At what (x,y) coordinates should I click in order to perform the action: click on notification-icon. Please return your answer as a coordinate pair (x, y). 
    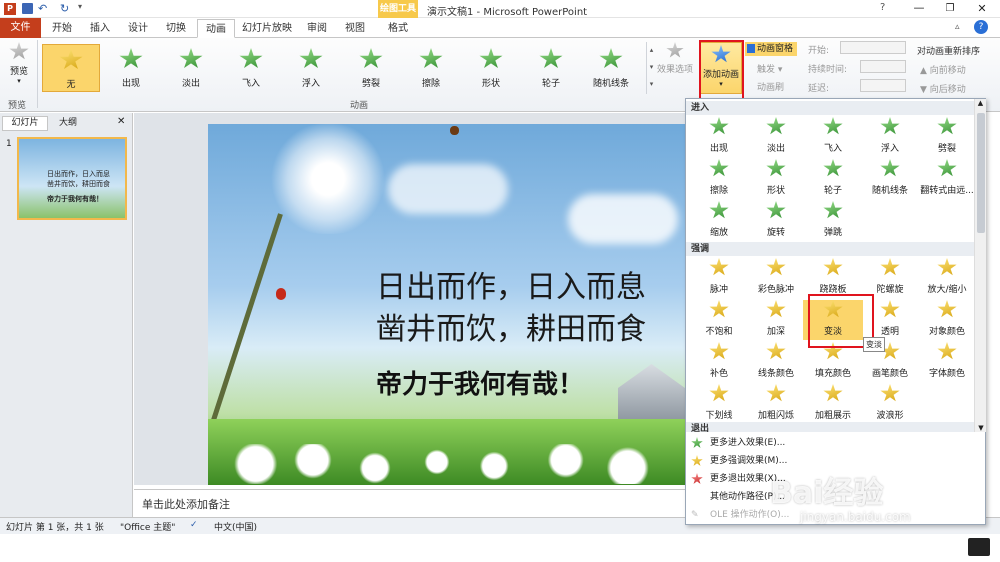
    Looking at the image, I should click on (979, 547).